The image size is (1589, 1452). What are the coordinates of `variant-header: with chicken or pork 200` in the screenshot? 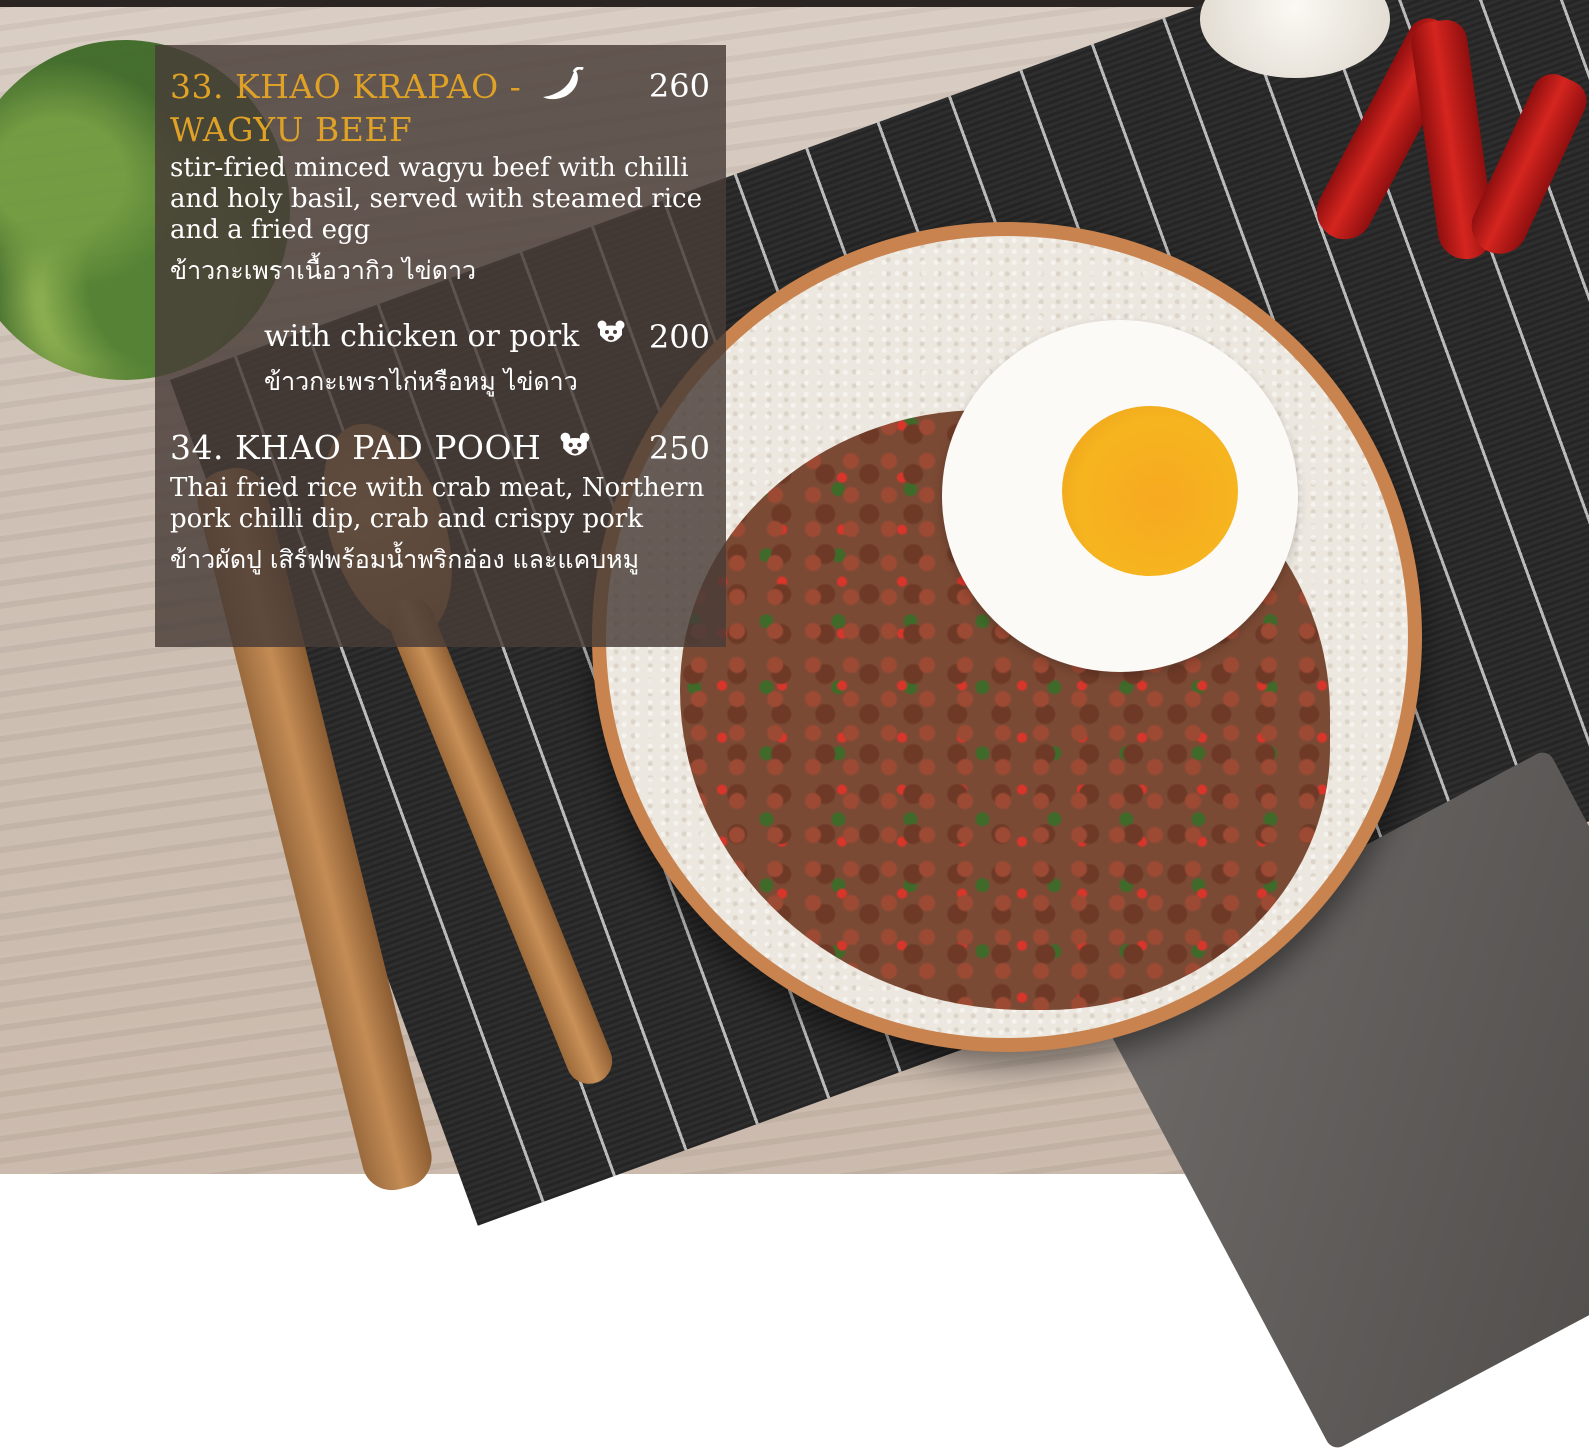 It's located at (487, 337).